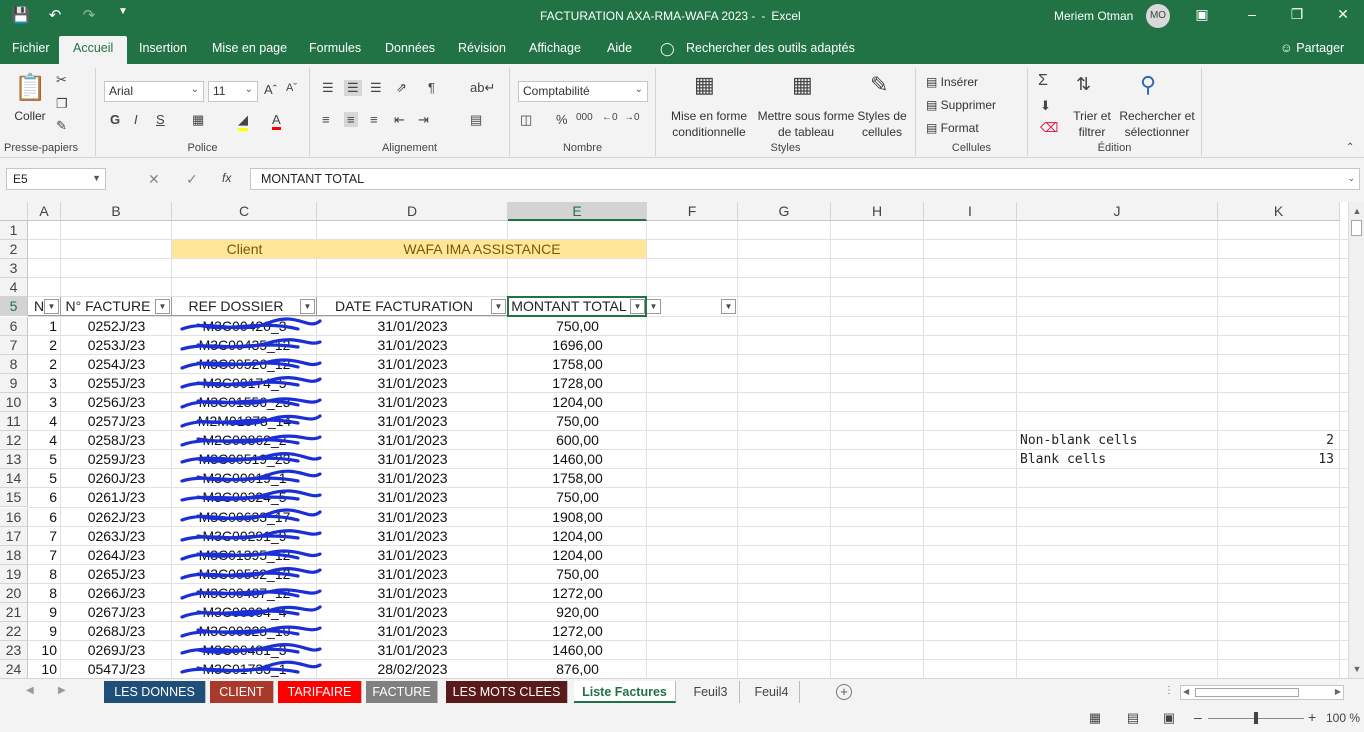 The image size is (1364, 732). What do you see at coordinates (476, 120) in the screenshot?
I see `merge-center-icon: ▤` at bounding box center [476, 120].